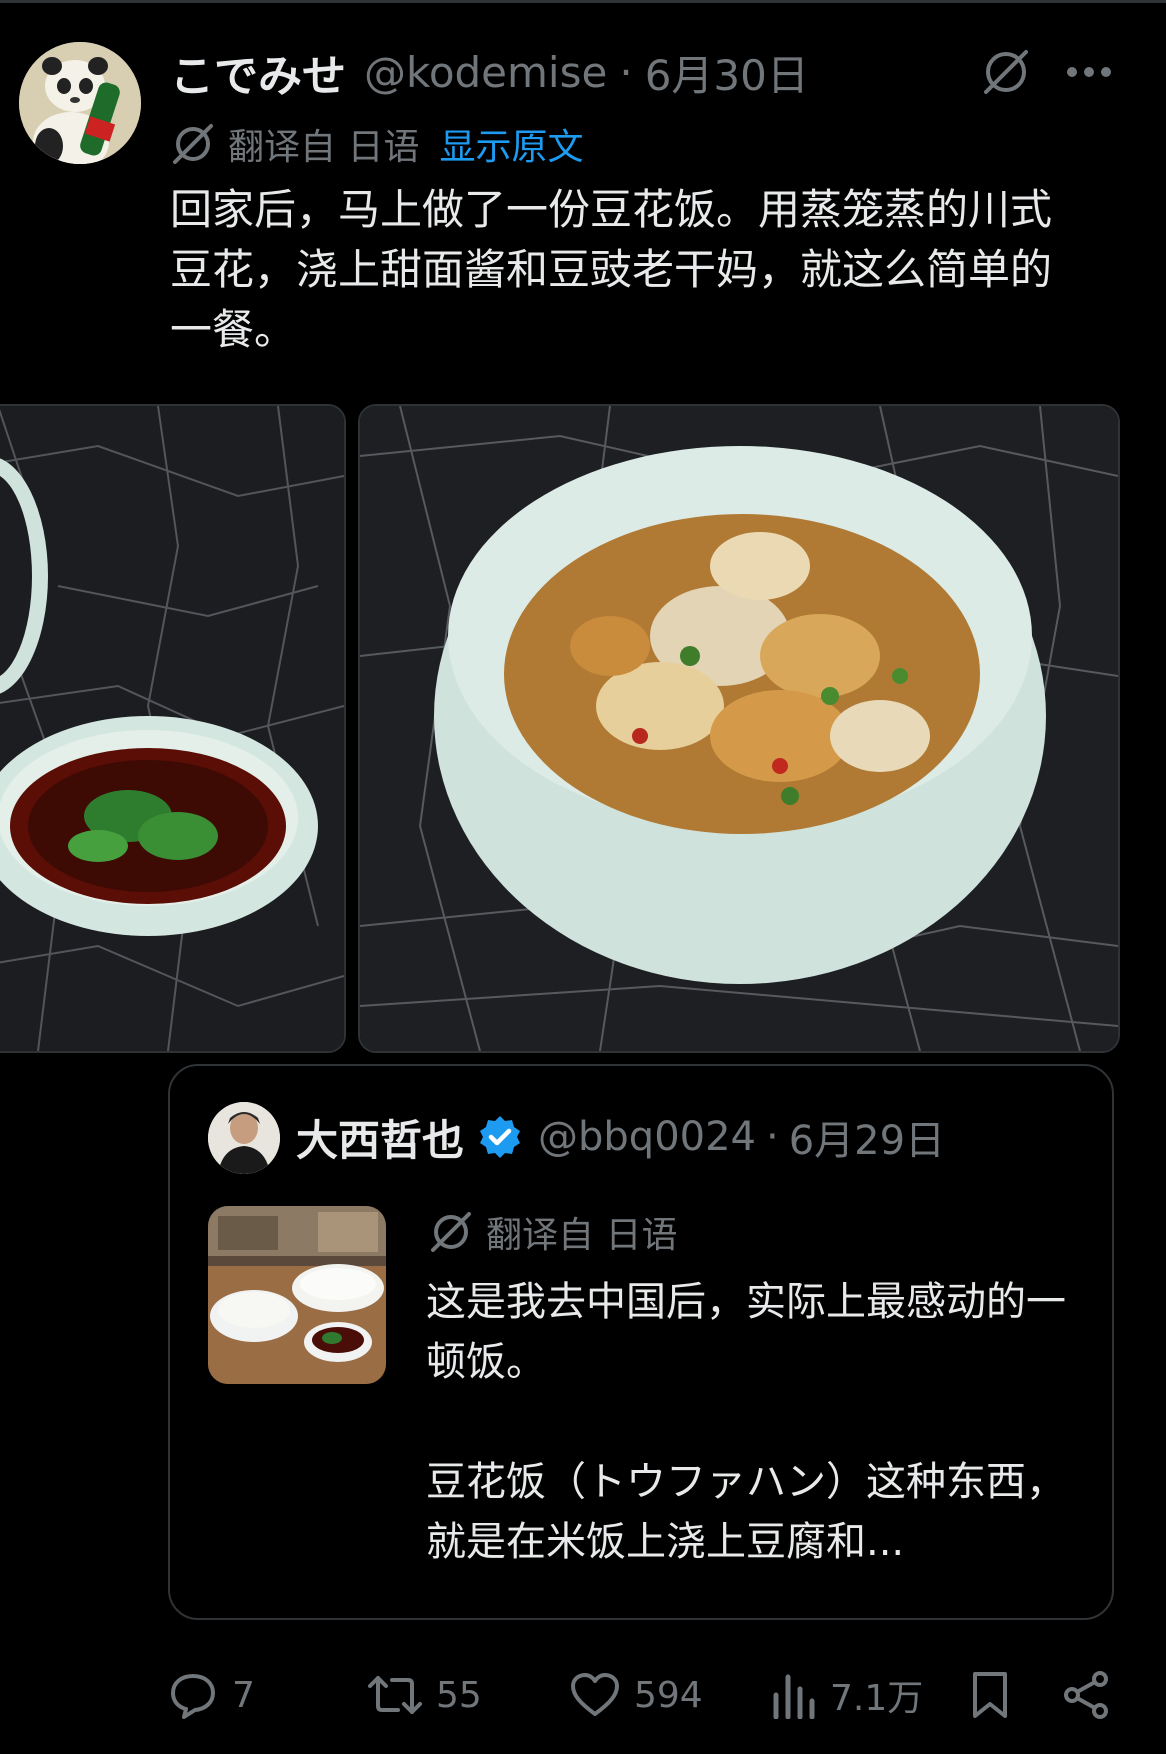 This screenshot has height=1754, width=1166. I want to click on like-icon, so click(595, 1694).